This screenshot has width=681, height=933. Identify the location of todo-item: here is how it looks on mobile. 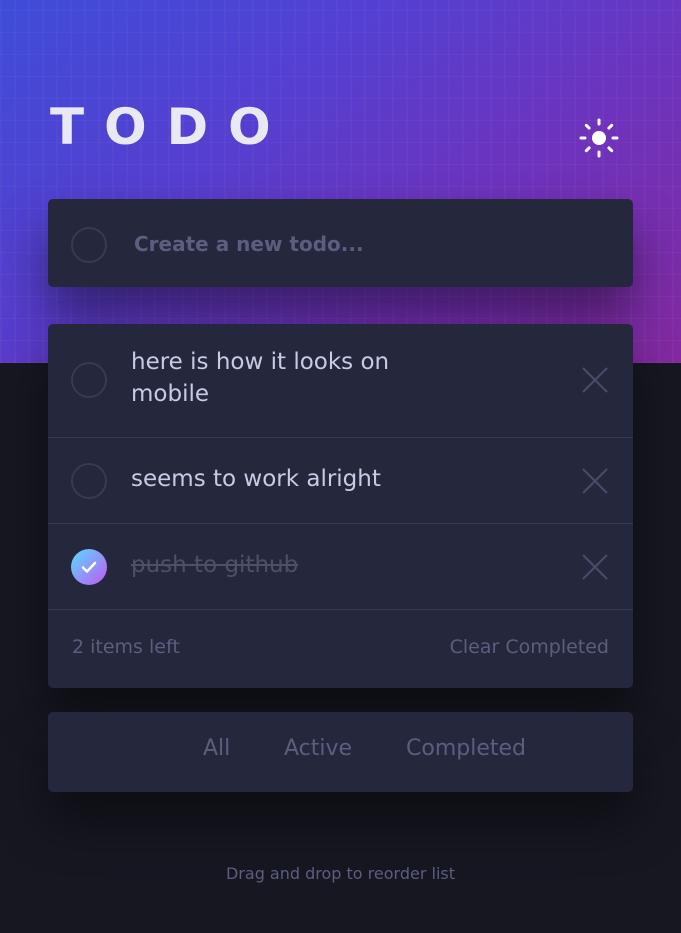
(340, 381).